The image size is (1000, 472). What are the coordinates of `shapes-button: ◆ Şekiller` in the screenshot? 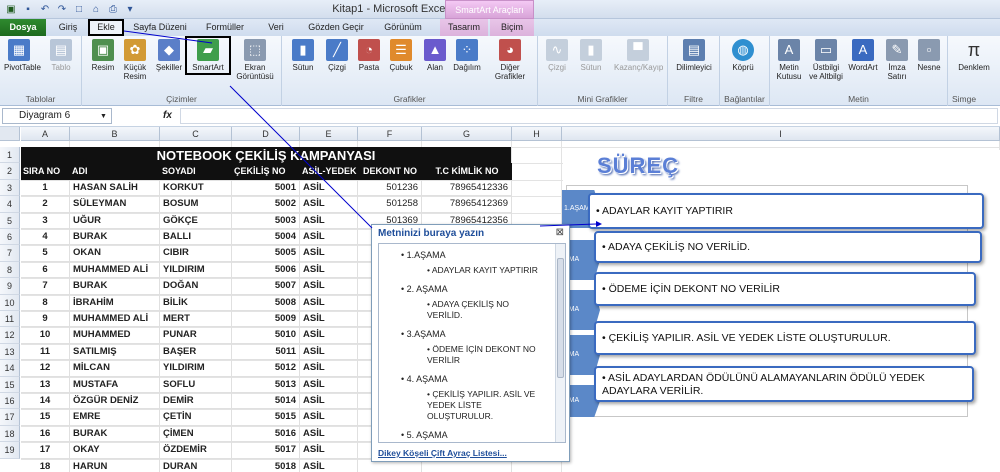 It's located at (169, 55).